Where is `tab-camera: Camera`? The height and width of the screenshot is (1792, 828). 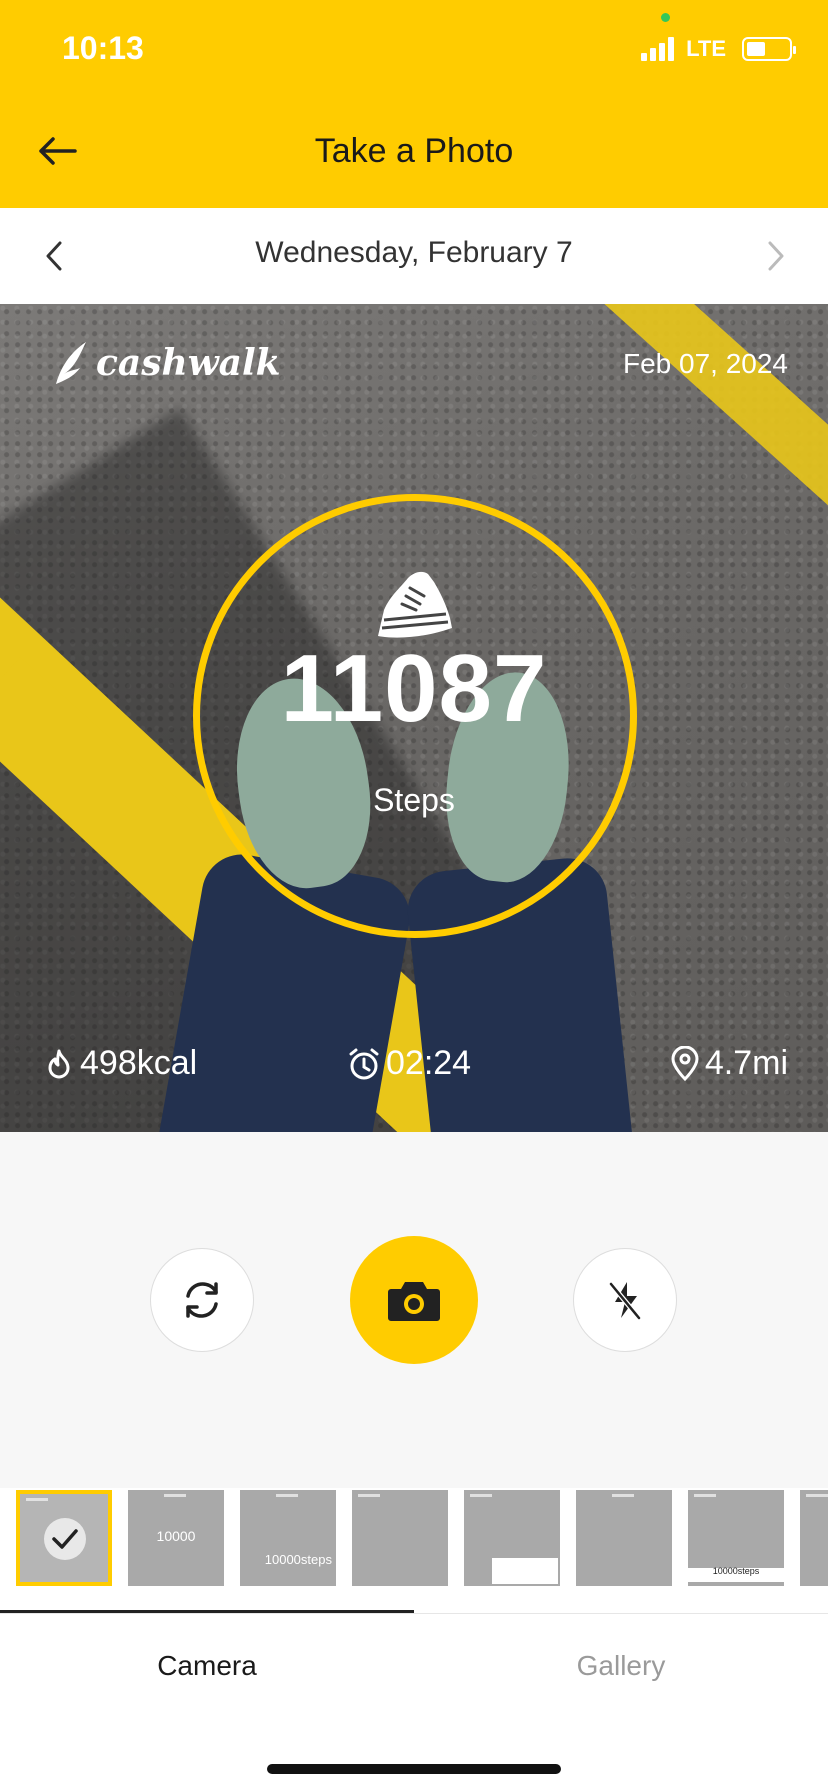
tab-camera: Camera is located at coordinates (207, 1666).